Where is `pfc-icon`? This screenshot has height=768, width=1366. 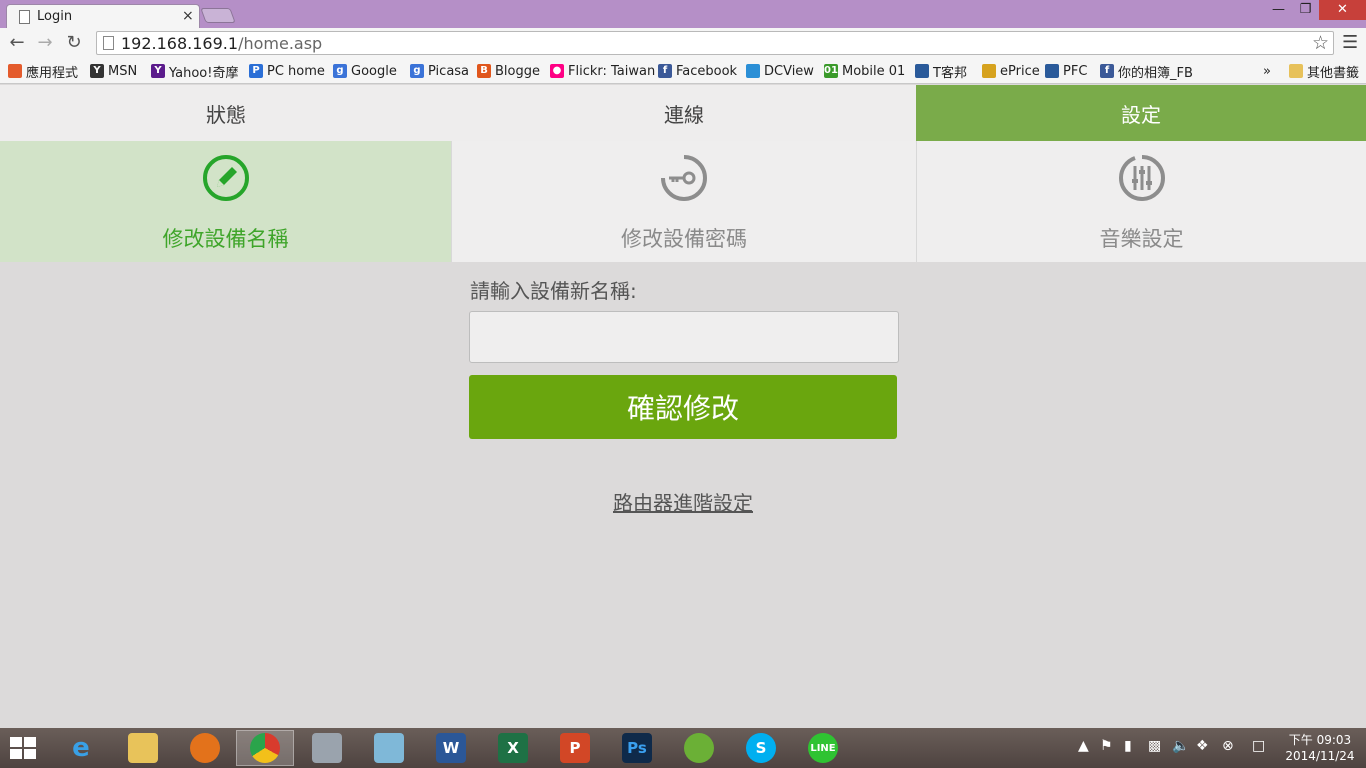 pfc-icon is located at coordinates (1052, 71).